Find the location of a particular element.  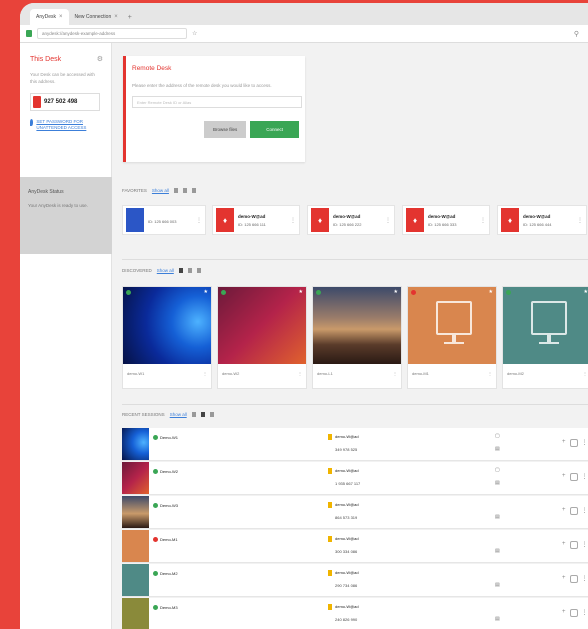

discovered-card: ★ demo-L1 ⋮ is located at coordinates (357, 337).